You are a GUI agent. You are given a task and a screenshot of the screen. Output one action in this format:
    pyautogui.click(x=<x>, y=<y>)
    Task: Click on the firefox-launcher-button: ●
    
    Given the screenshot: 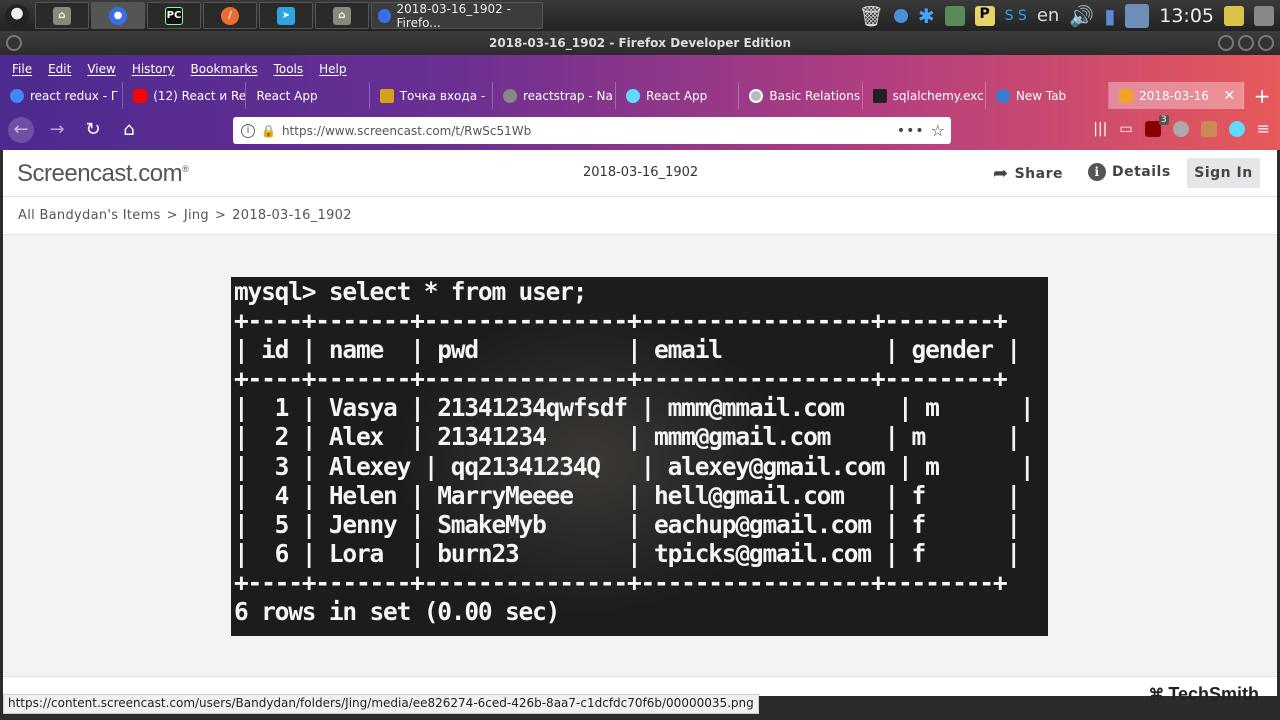 What is the action you would take?
    pyautogui.click(x=118, y=15)
    